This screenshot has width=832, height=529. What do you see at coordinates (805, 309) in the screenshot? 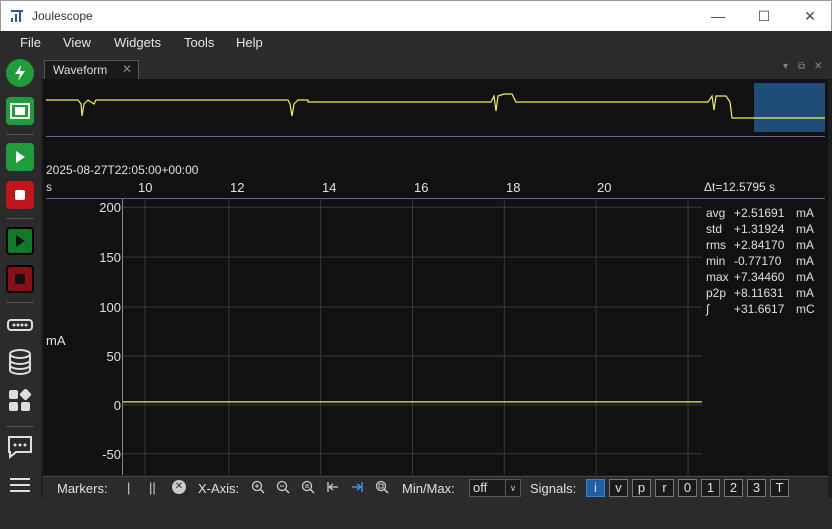
I see `stat-unit: mC` at bounding box center [805, 309].